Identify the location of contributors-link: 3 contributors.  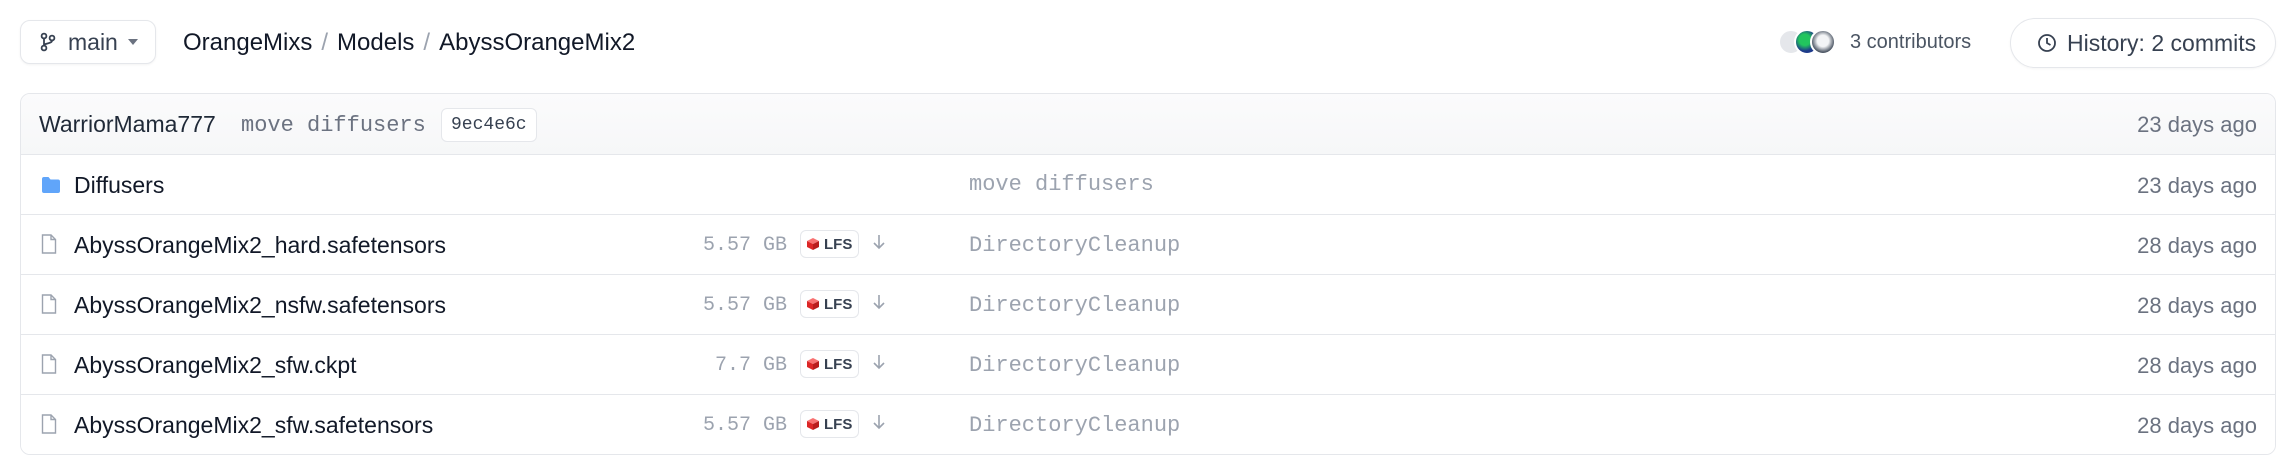
(1874, 42).